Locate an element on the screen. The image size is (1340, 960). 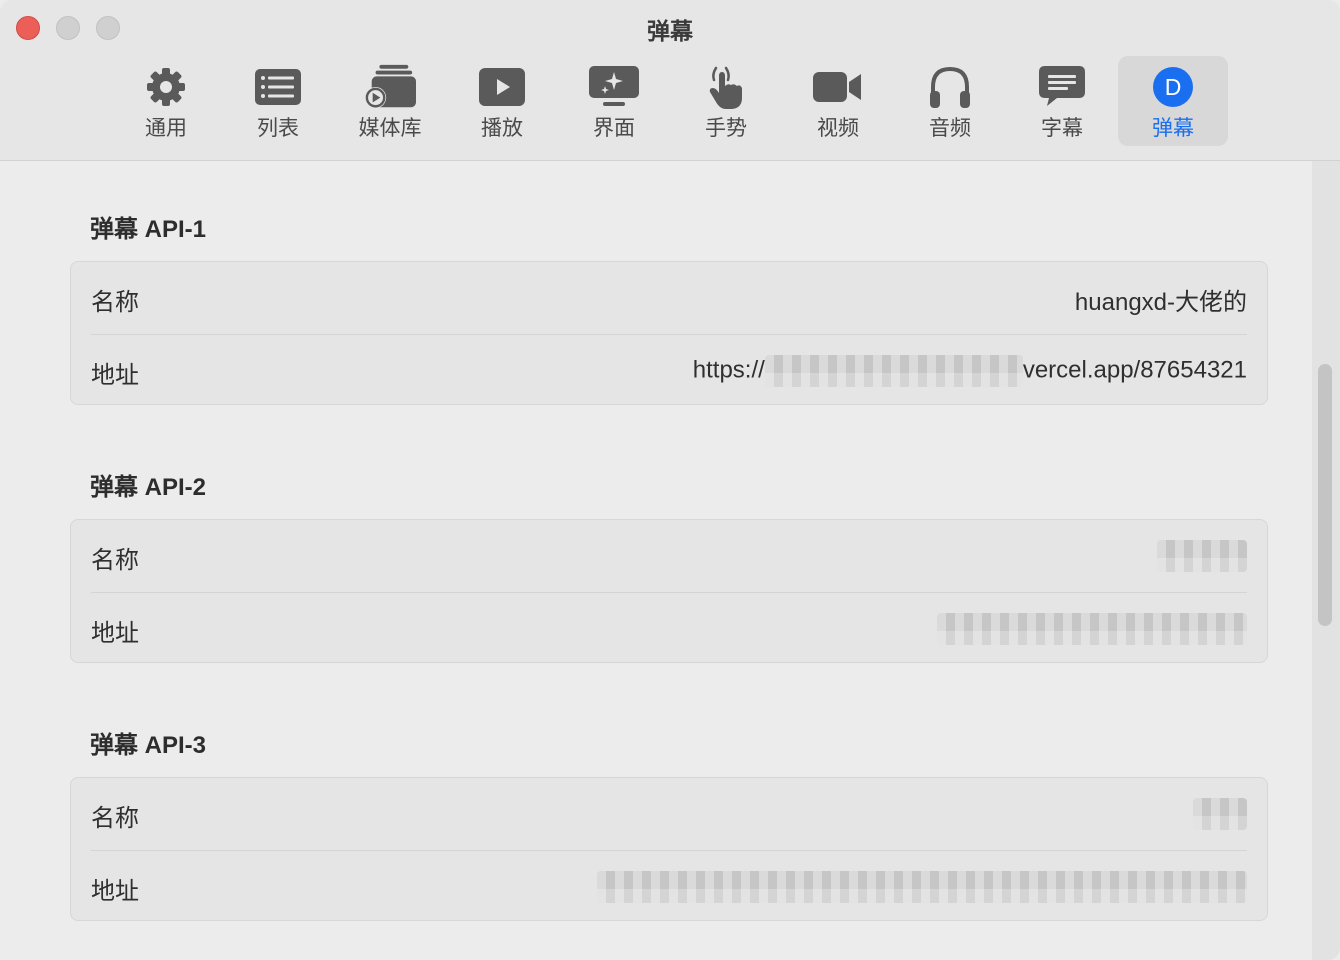
headphones-icon is located at coordinates (950, 87).